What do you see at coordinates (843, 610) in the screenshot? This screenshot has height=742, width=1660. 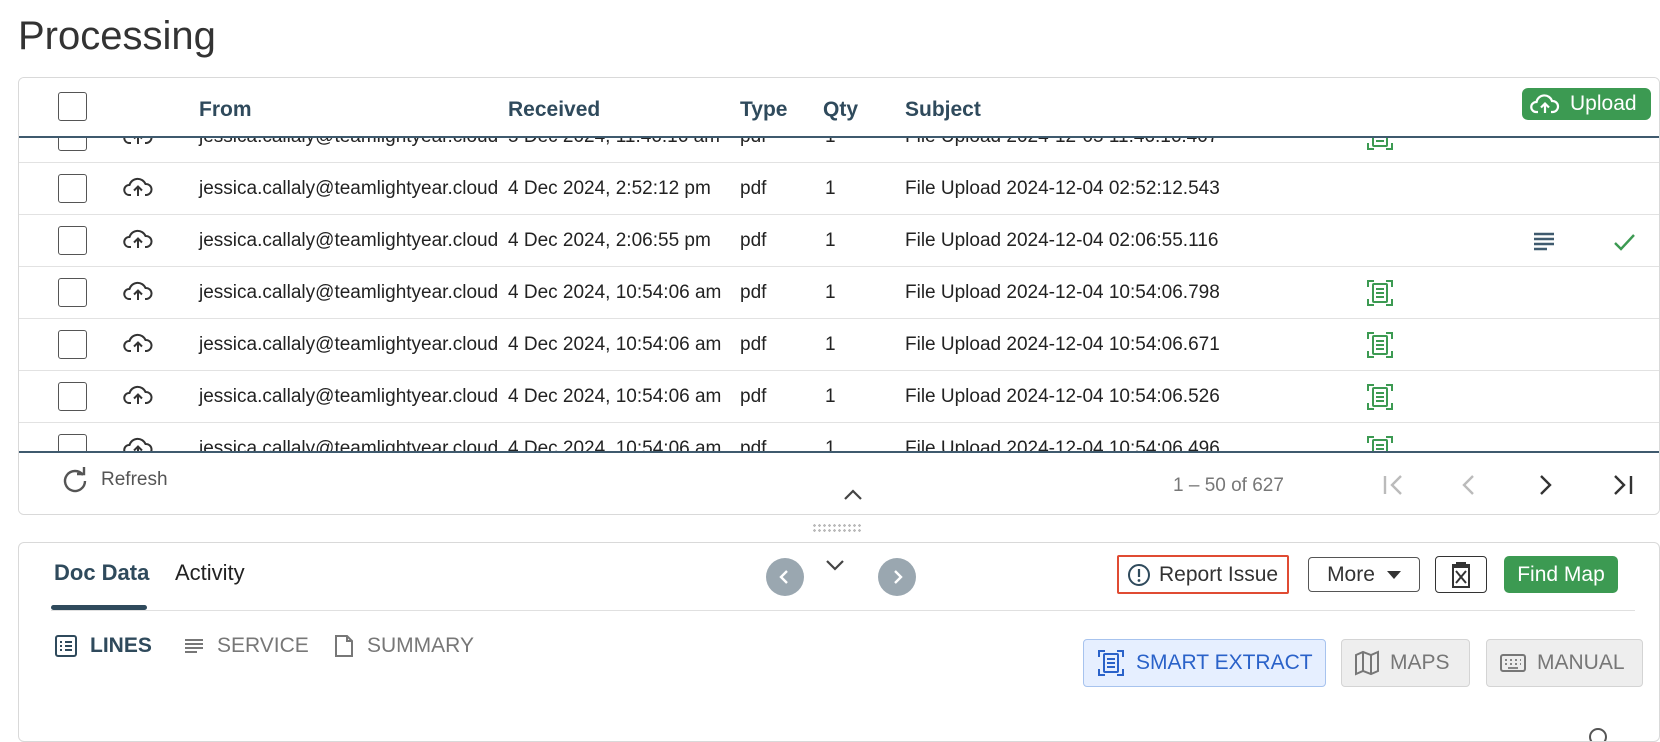 I see `tabs-divider` at bounding box center [843, 610].